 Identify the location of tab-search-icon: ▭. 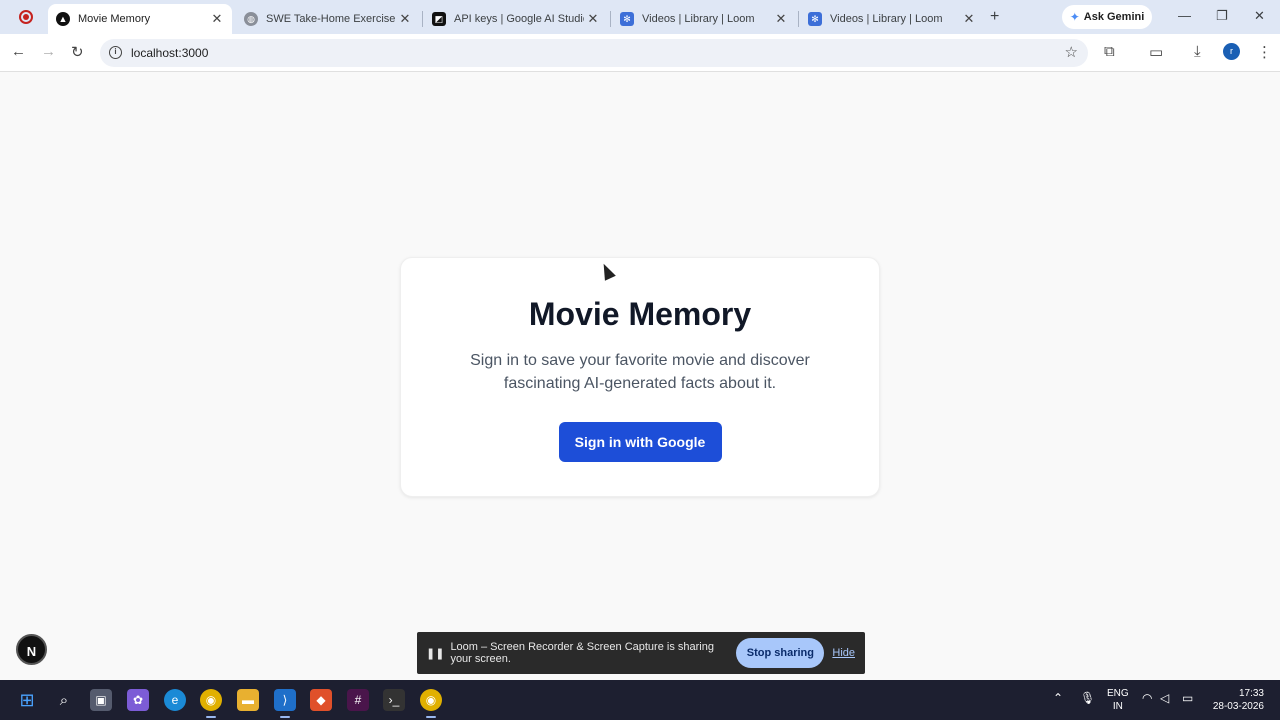
(1156, 52).